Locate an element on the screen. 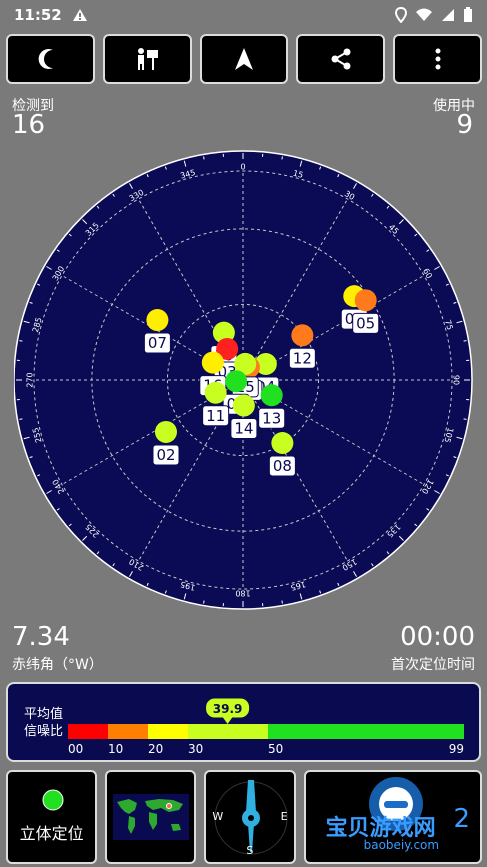  satellite-label: 07 is located at coordinates (157, 343).